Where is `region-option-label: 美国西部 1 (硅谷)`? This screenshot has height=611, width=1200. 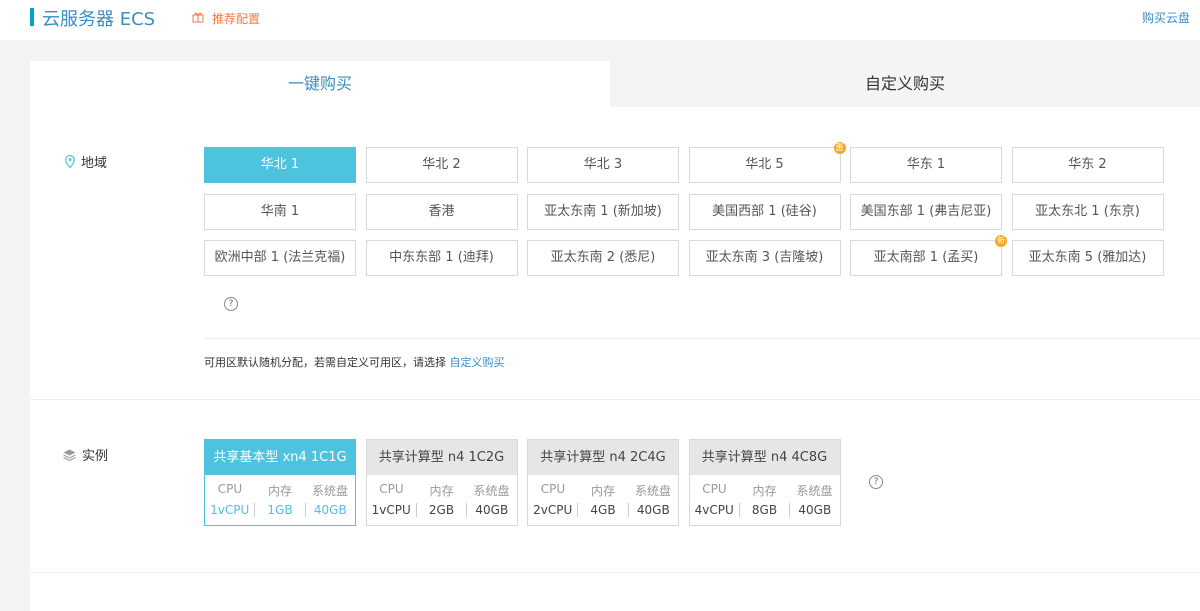
region-option-label: 美国西部 1 (硅谷) is located at coordinates (764, 211).